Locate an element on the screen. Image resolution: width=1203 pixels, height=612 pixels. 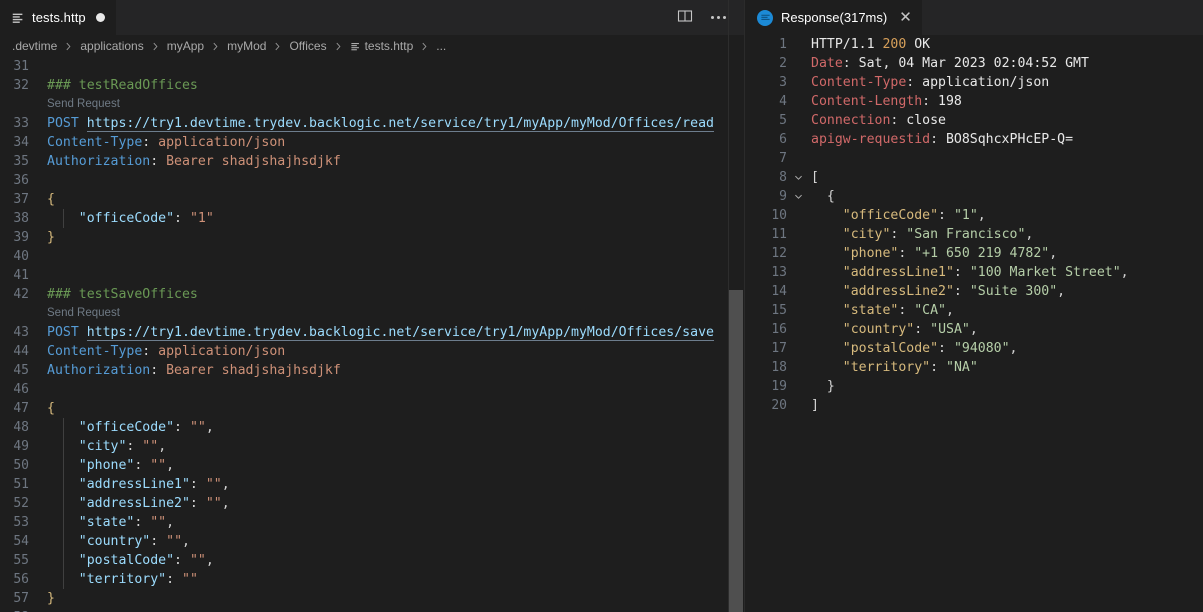
response-line: 6 apigw-requestid: BO8SqhcxPHcEP-Q= is located at coordinates (974, 139).